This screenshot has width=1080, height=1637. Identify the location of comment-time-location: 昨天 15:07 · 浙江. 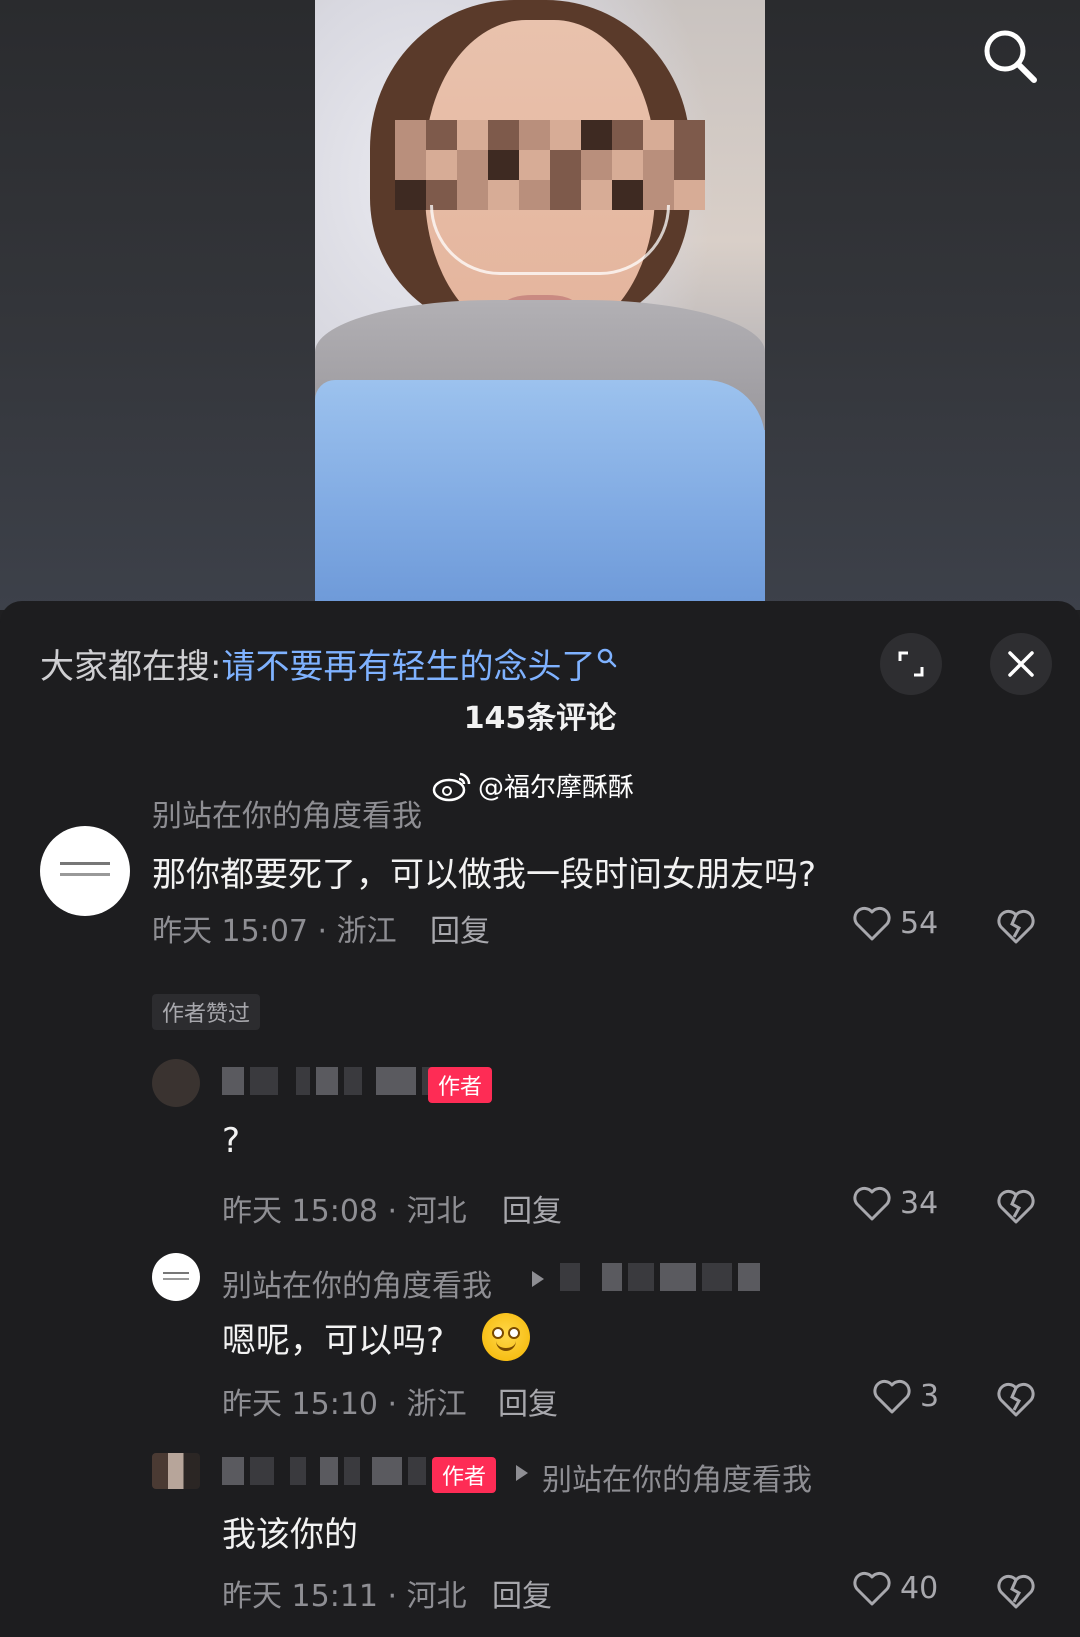
(274, 931).